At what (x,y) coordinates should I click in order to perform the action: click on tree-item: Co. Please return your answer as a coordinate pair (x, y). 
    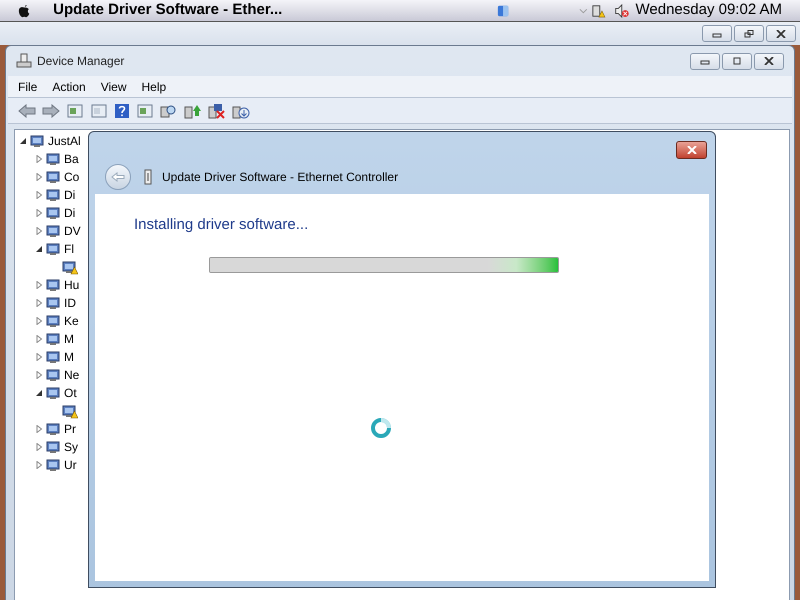
    Looking at the image, I should click on (72, 177).